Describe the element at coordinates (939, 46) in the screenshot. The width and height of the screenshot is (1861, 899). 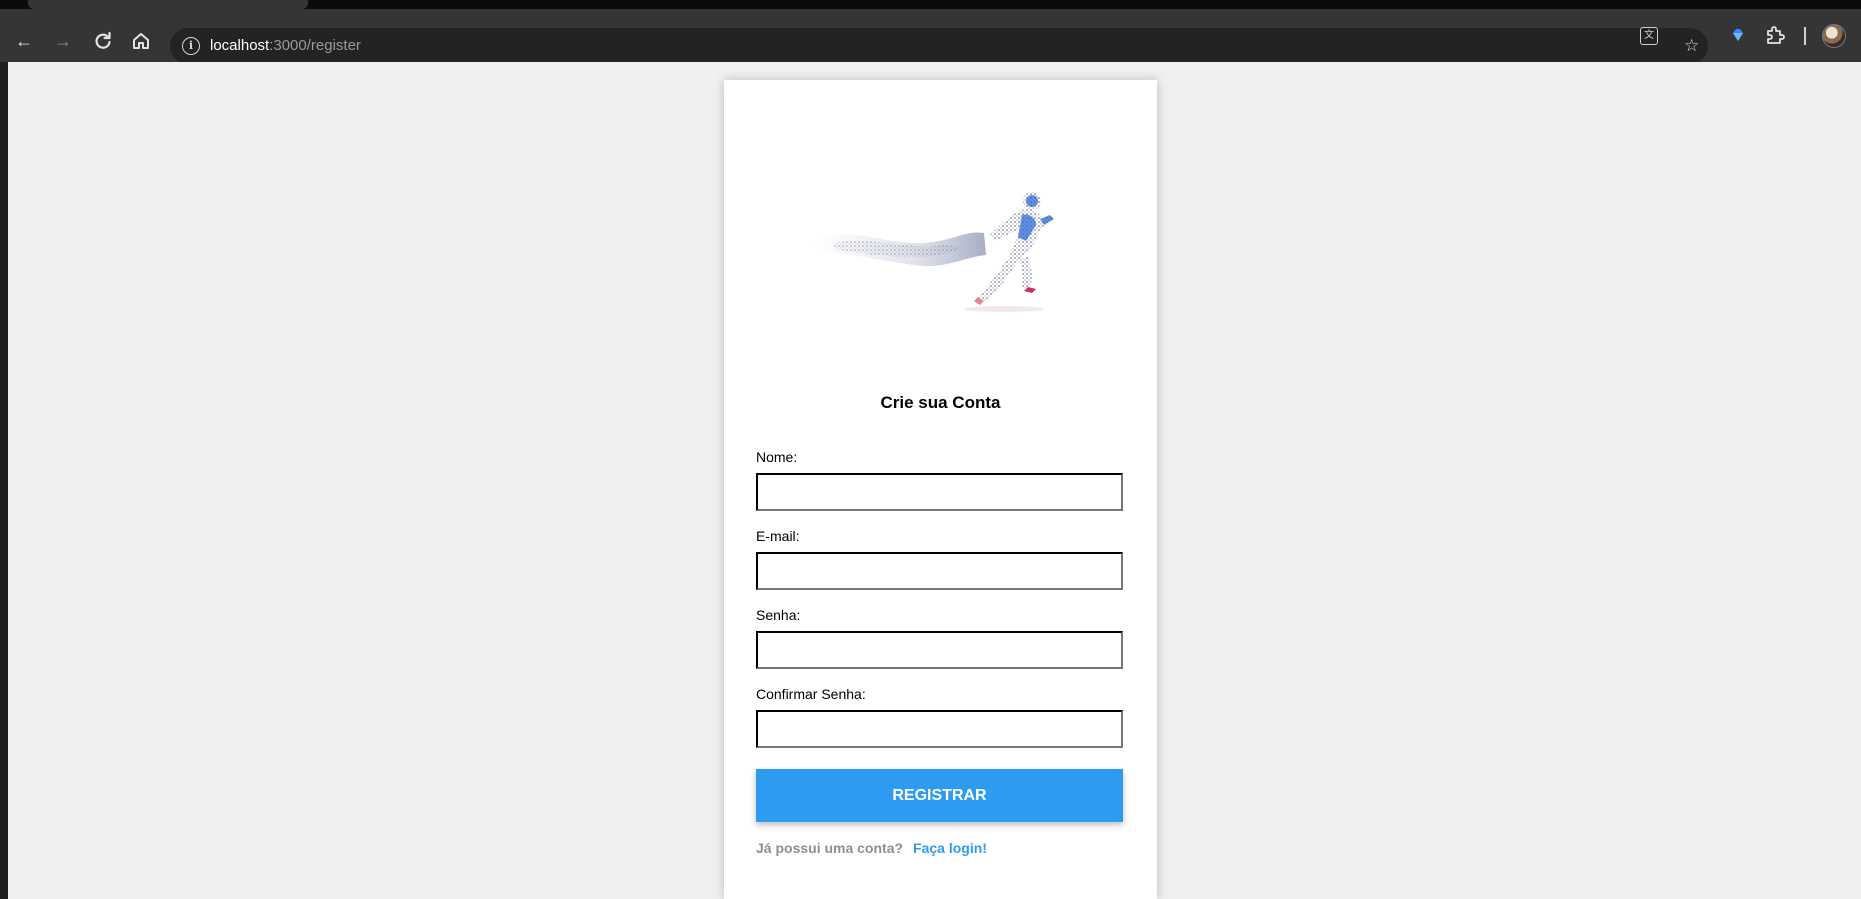
I see `address-bar: i localhost:3000/register ☆` at that location.